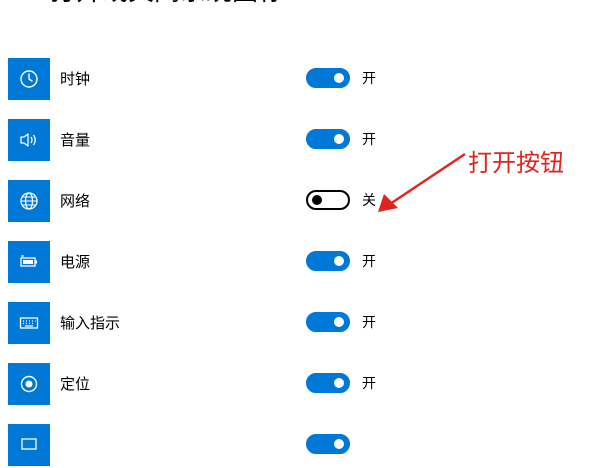 This screenshot has height=468, width=608. What do you see at coordinates (304, 385) in the screenshot?
I see `setting-row-location: 定位 开` at bounding box center [304, 385].